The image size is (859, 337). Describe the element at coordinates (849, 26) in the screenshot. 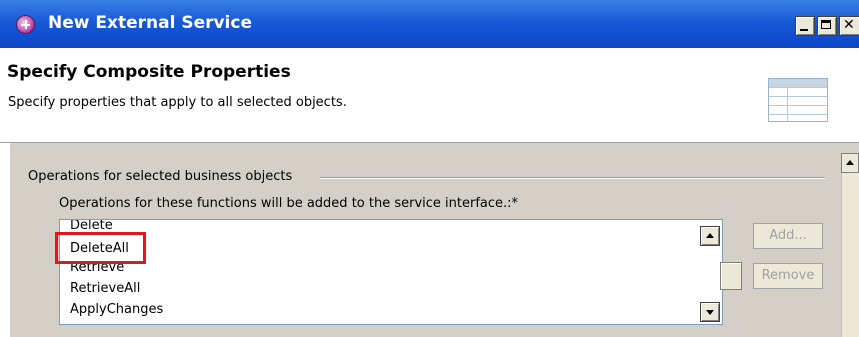

I see `close-button` at that location.